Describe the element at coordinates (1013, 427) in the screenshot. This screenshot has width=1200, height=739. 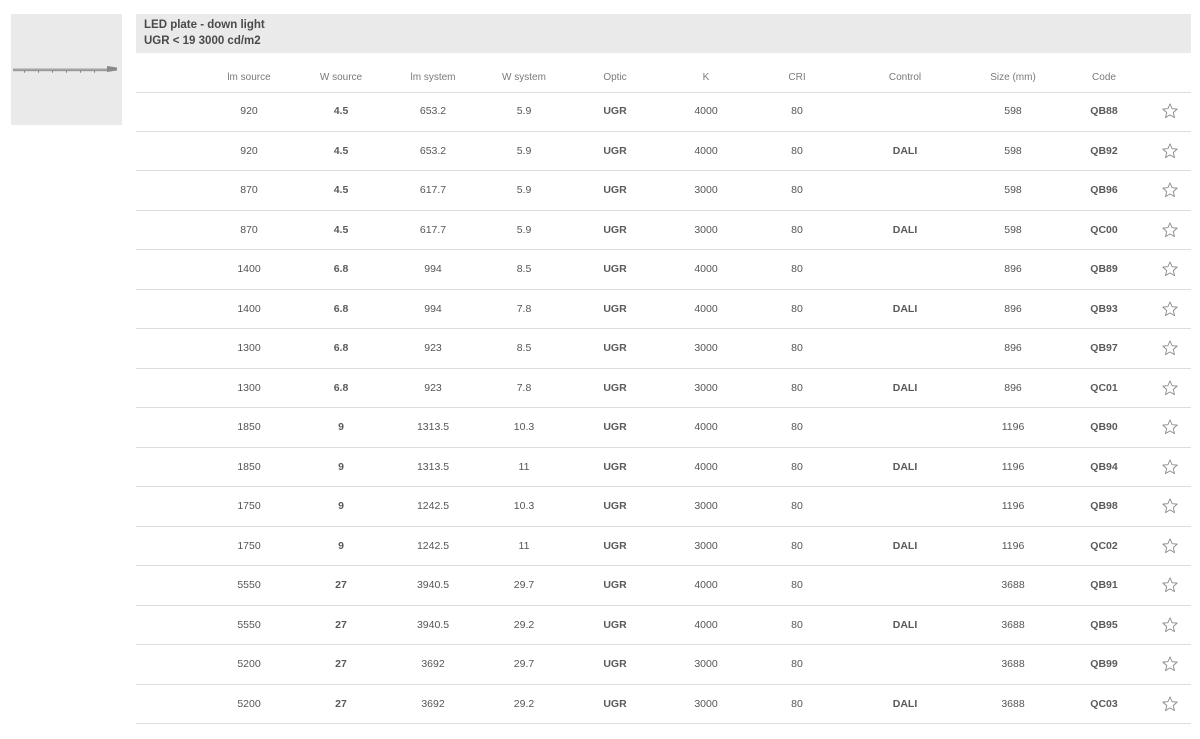
I see `cell-size: 1196` at that location.